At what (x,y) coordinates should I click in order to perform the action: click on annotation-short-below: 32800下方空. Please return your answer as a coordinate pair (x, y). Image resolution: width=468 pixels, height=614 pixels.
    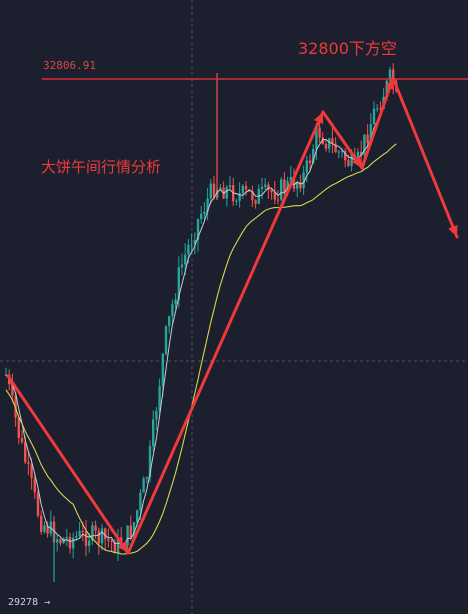
    Looking at the image, I should click on (347, 48).